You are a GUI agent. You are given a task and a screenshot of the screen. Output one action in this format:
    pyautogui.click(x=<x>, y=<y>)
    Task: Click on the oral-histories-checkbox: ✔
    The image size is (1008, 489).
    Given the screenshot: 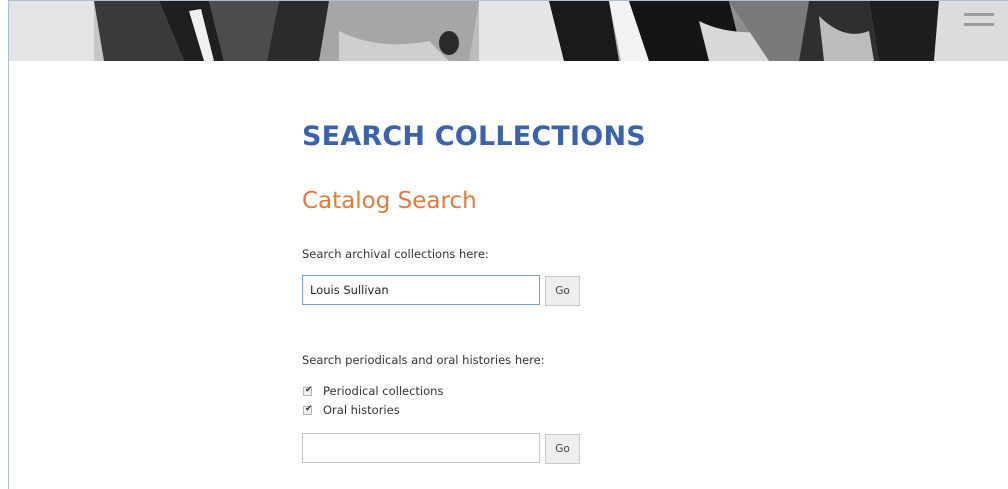 What is the action you would take?
    pyautogui.click(x=308, y=409)
    